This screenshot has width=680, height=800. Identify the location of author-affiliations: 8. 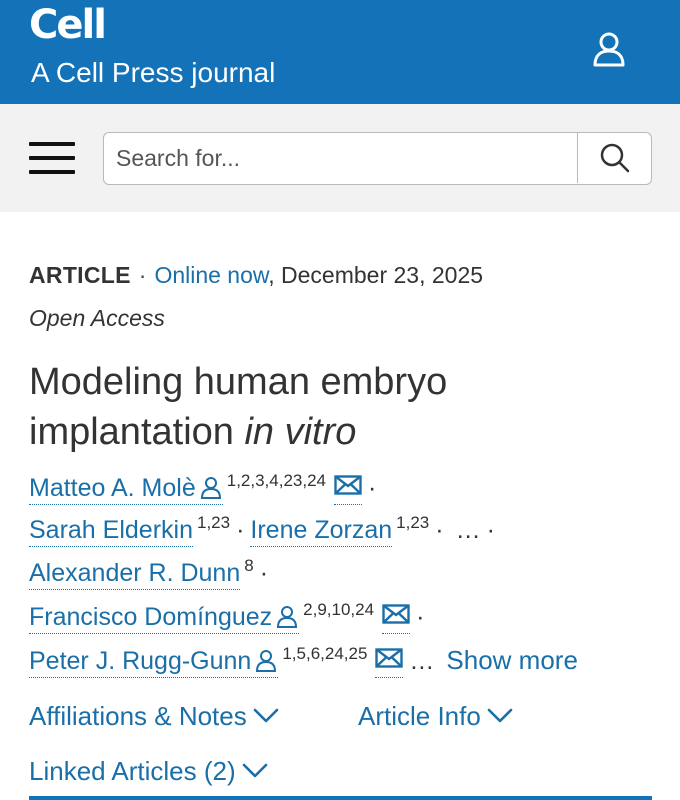
(249, 565).